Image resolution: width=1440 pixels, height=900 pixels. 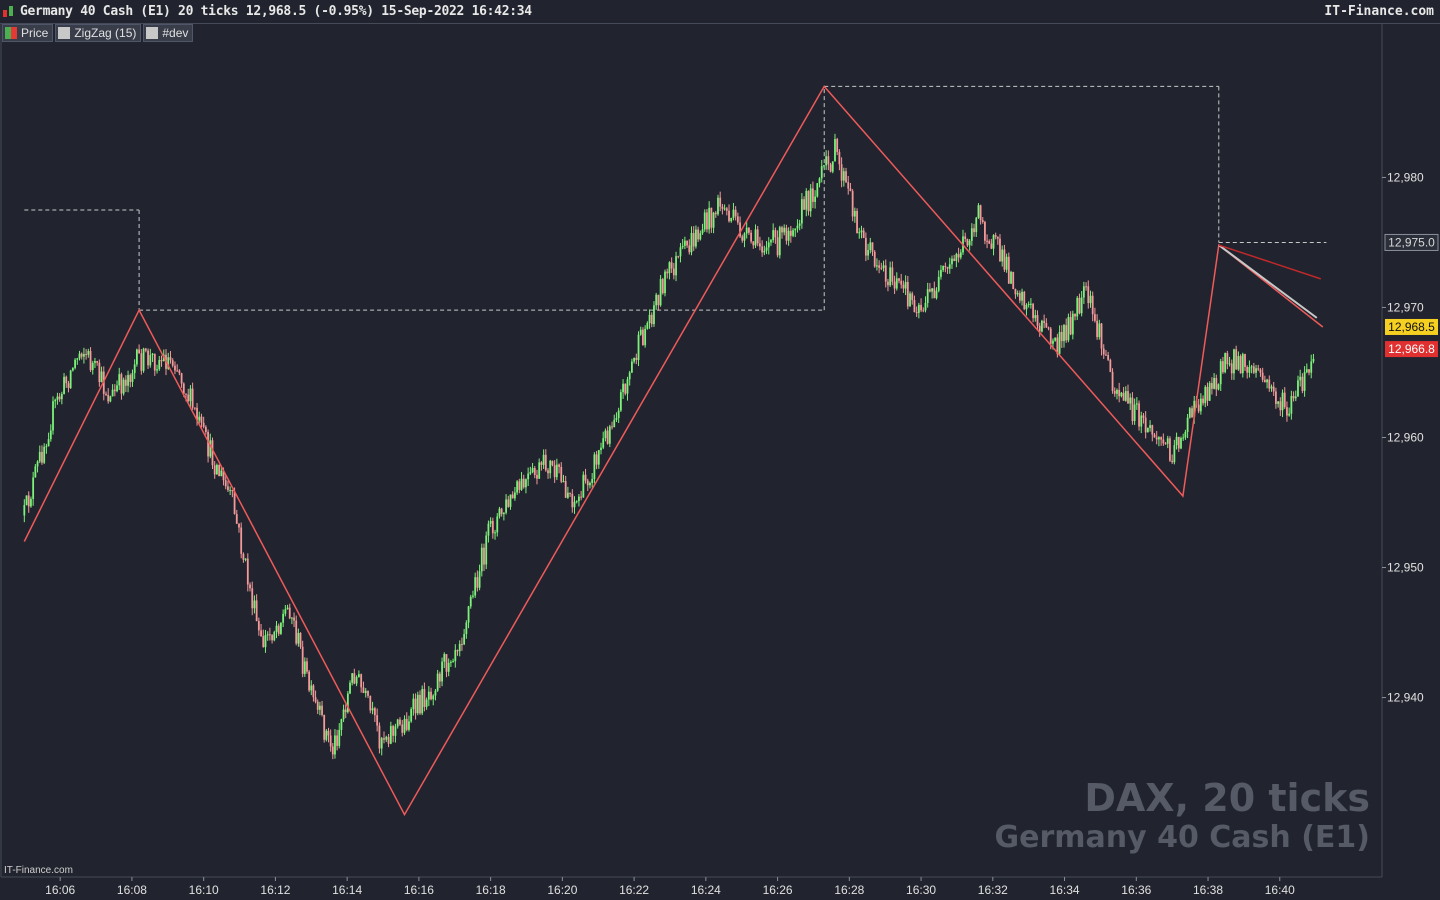 I want to click on legend-item-zigzag: ZigZag (15), so click(x=98, y=33).